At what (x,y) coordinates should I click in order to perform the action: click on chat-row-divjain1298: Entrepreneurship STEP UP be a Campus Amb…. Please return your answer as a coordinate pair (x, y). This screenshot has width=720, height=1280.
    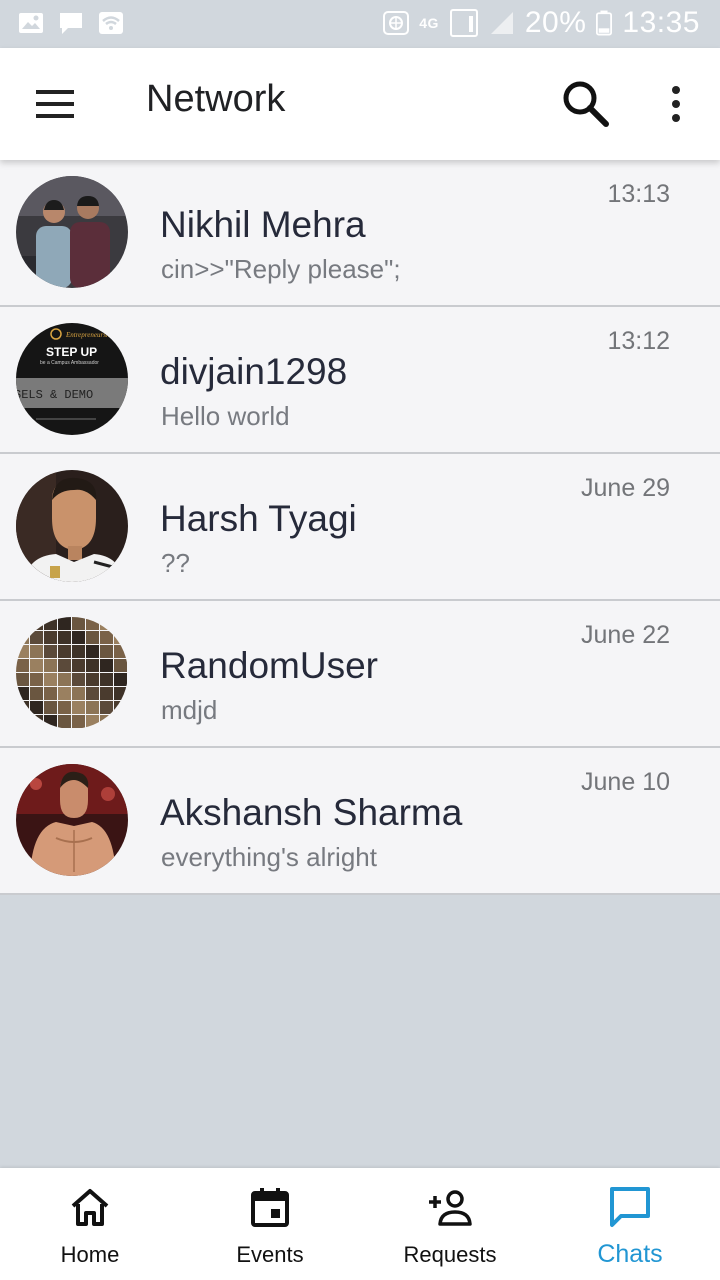
    Looking at the image, I should click on (360, 380).